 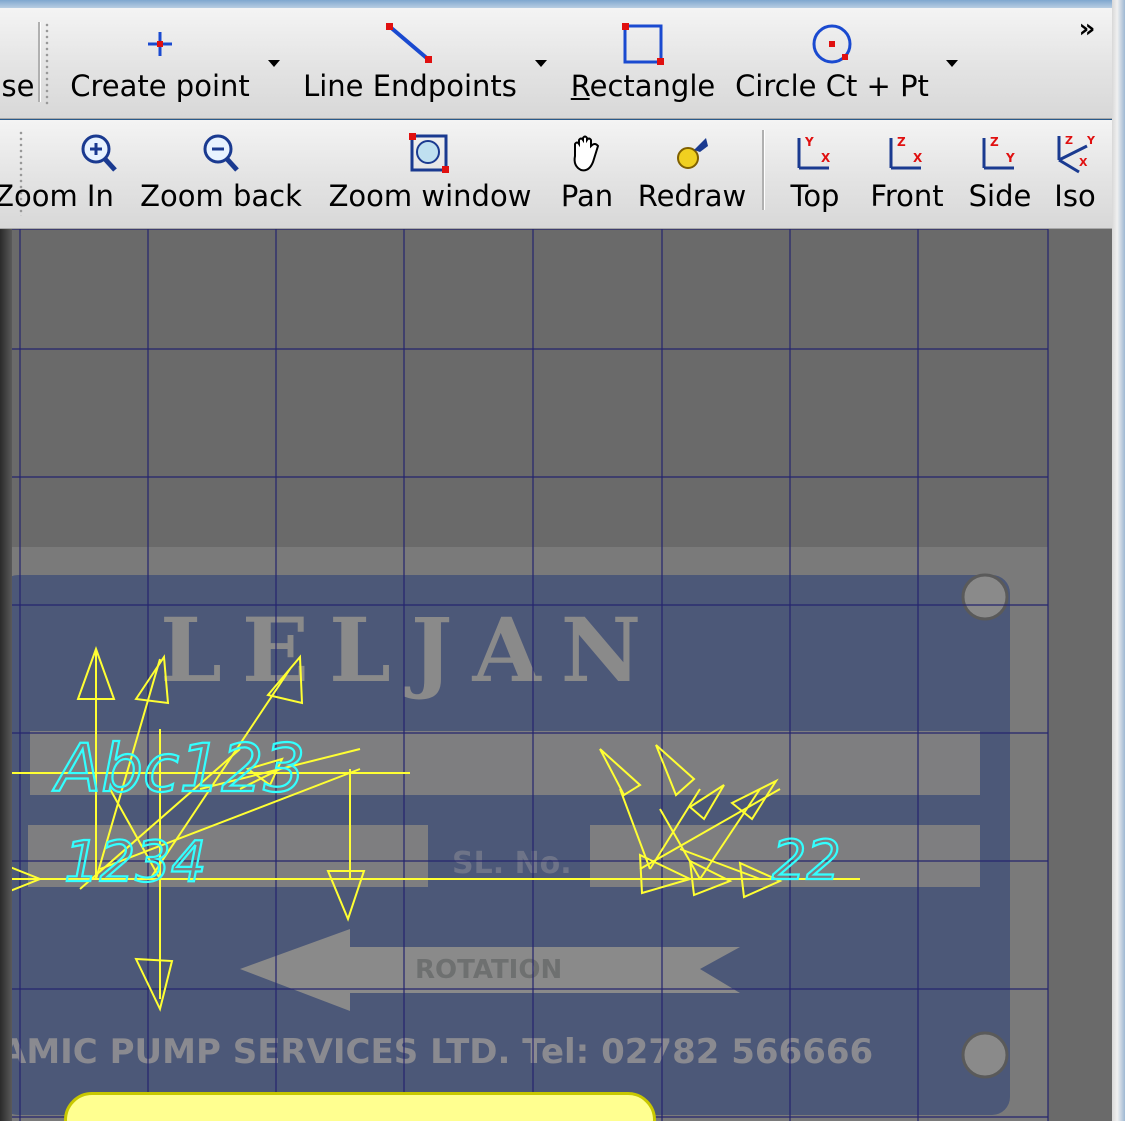 What do you see at coordinates (985, 1055) in the screenshot?
I see `plate-hole-bottom` at bounding box center [985, 1055].